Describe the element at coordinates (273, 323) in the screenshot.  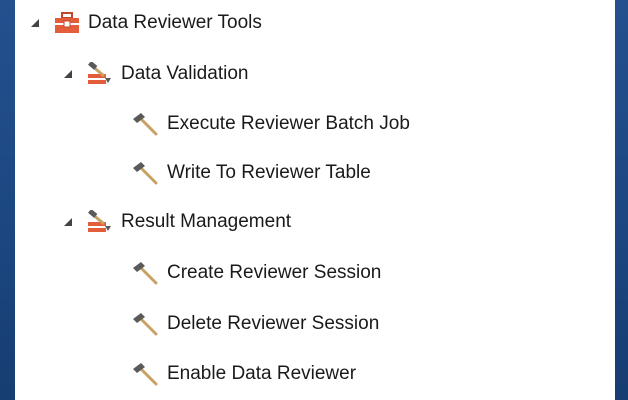
I see `tool-label: Delete Reviewer Session` at that location.